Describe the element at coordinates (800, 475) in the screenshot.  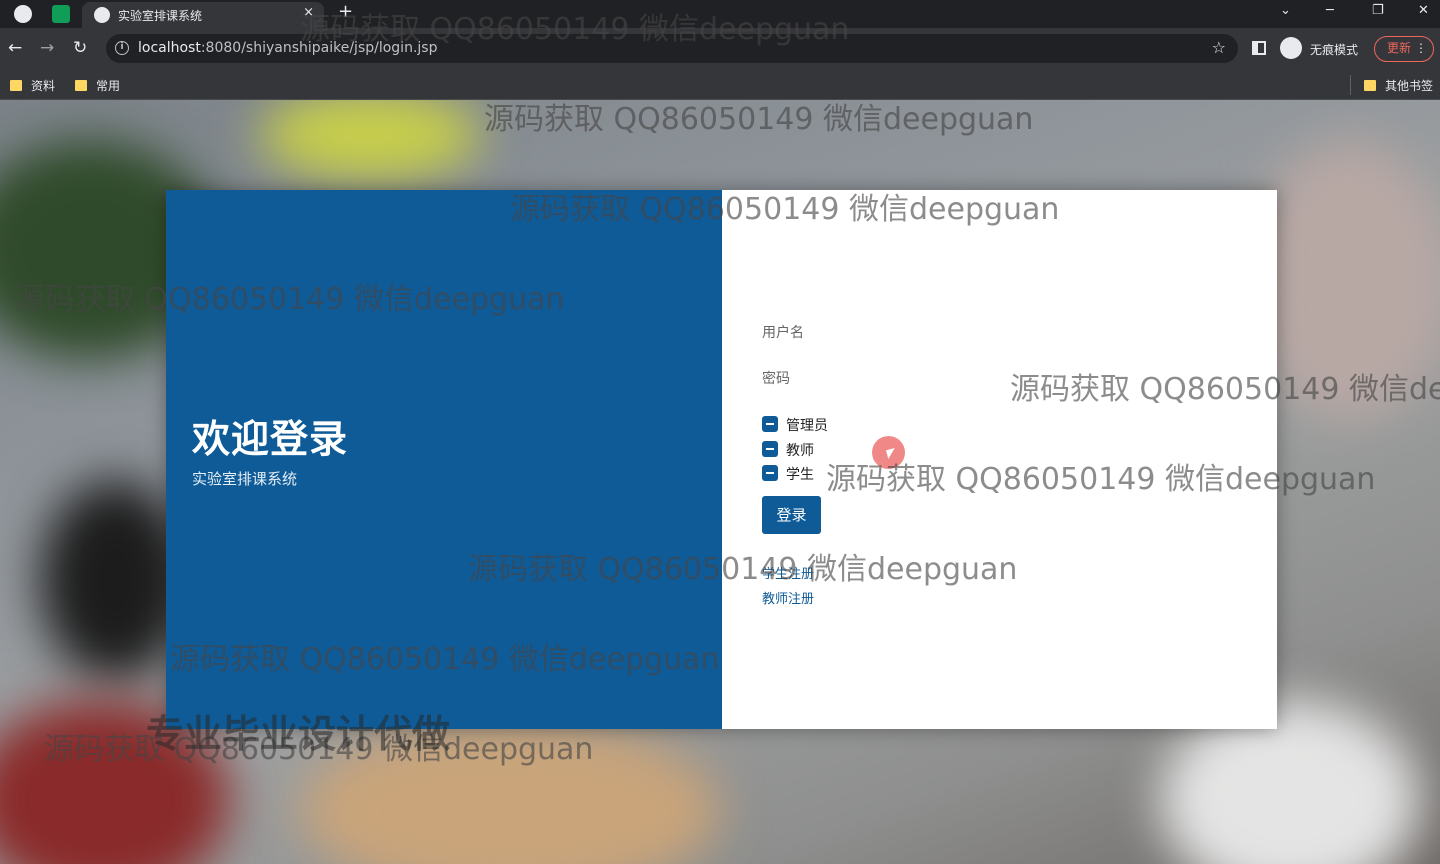
I see `role-label: 学生` at that location.